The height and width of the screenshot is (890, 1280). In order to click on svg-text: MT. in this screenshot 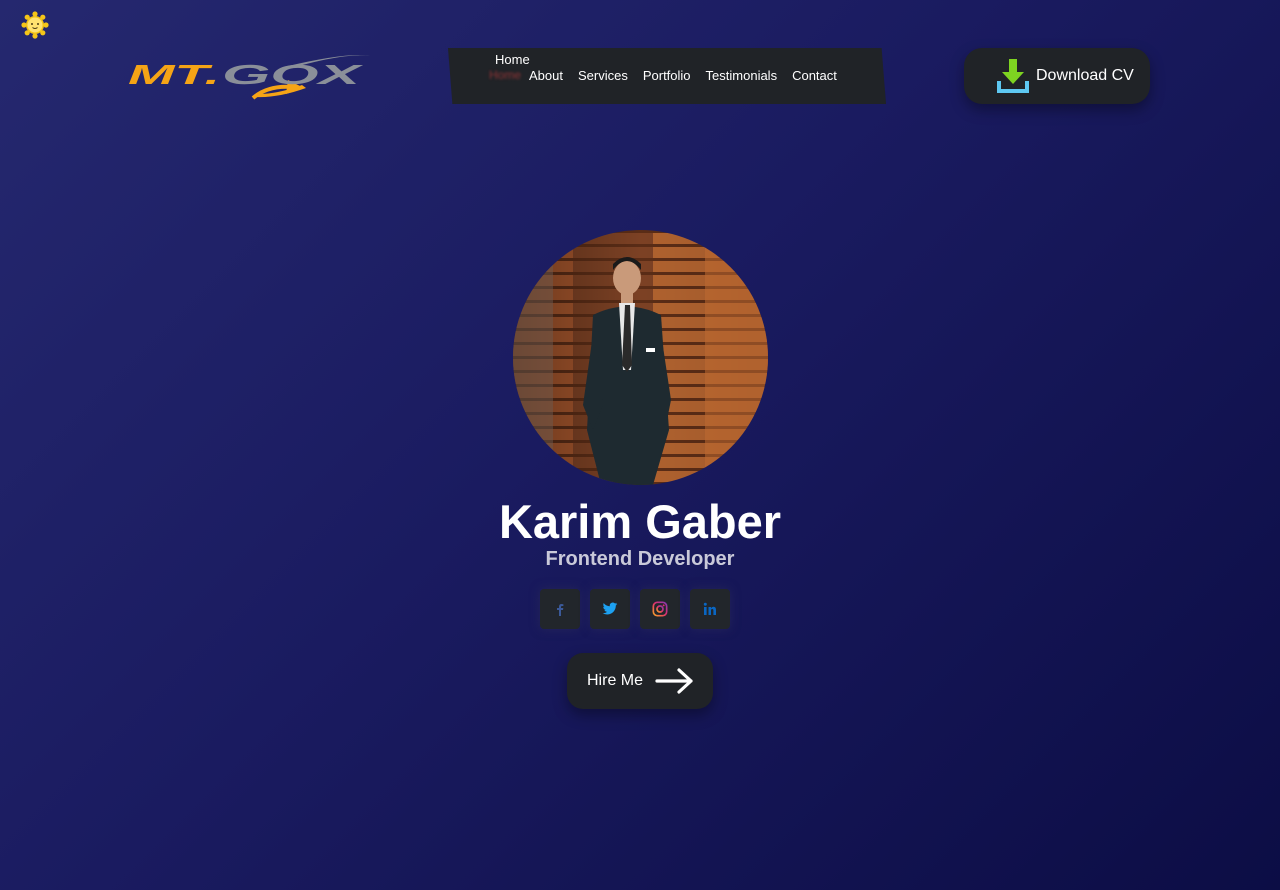, I will do `click(174, 74)`.